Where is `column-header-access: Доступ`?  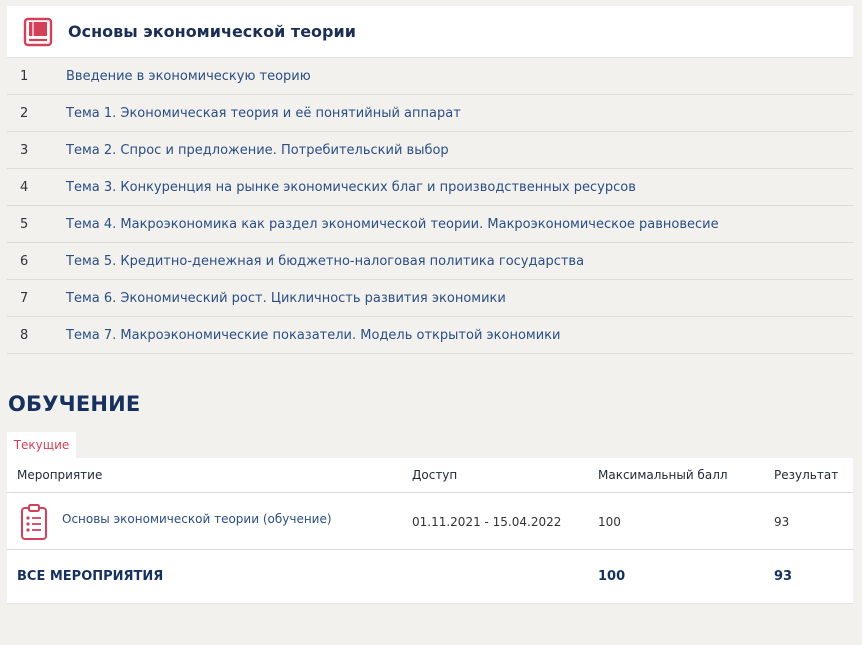
column-header-access: Доступ is located at coordinates (435, 475).